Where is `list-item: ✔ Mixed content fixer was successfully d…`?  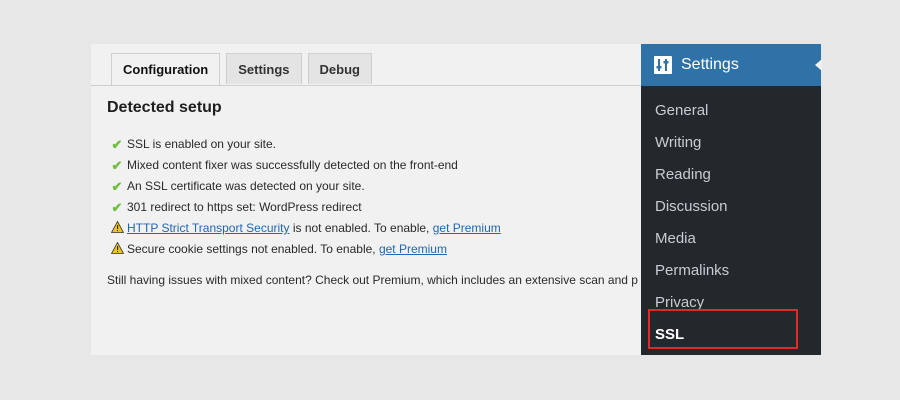 list-item: ✔ Mixed content fixer was successfully d… is located at coordinates (305, 165).